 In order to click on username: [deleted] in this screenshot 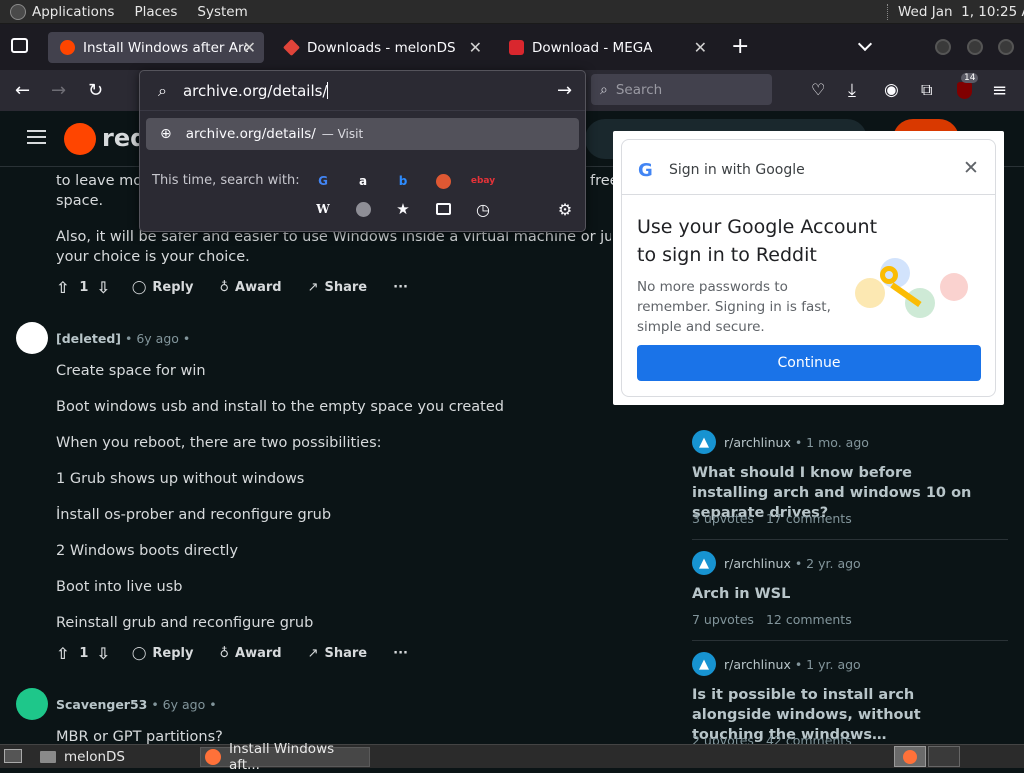, I will do `click(88, 338)`.